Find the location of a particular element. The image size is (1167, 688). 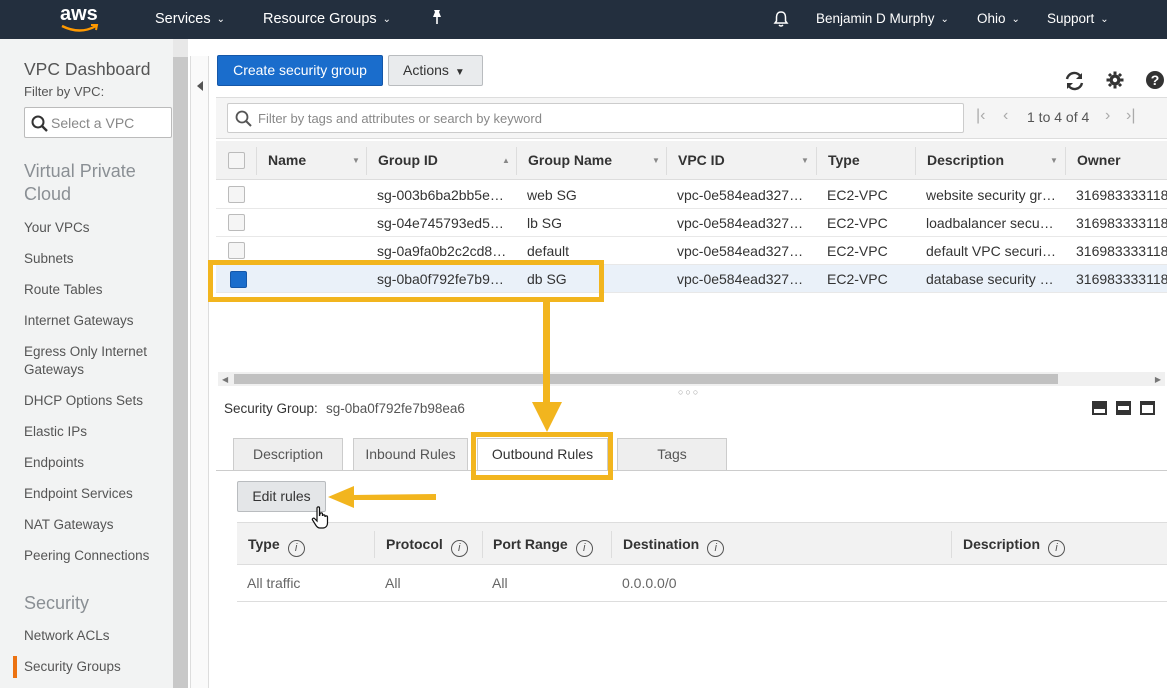

resize-handle-icon: ○○○ is located at coordinates (689, 392).